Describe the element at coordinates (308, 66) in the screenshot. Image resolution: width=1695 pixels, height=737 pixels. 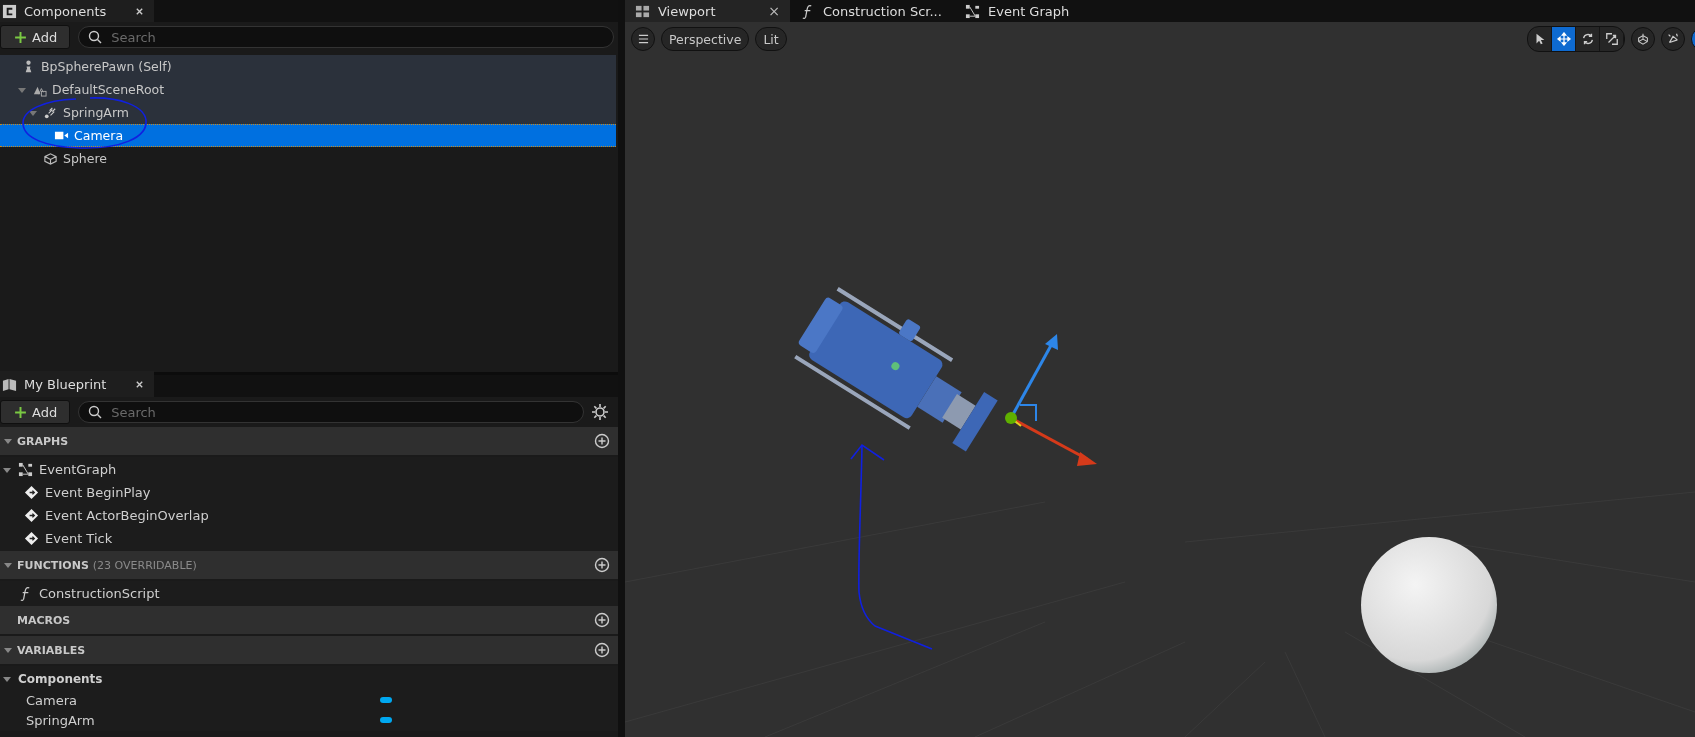
I see `tree-item: BpSpherePawn (Self)` at that location.